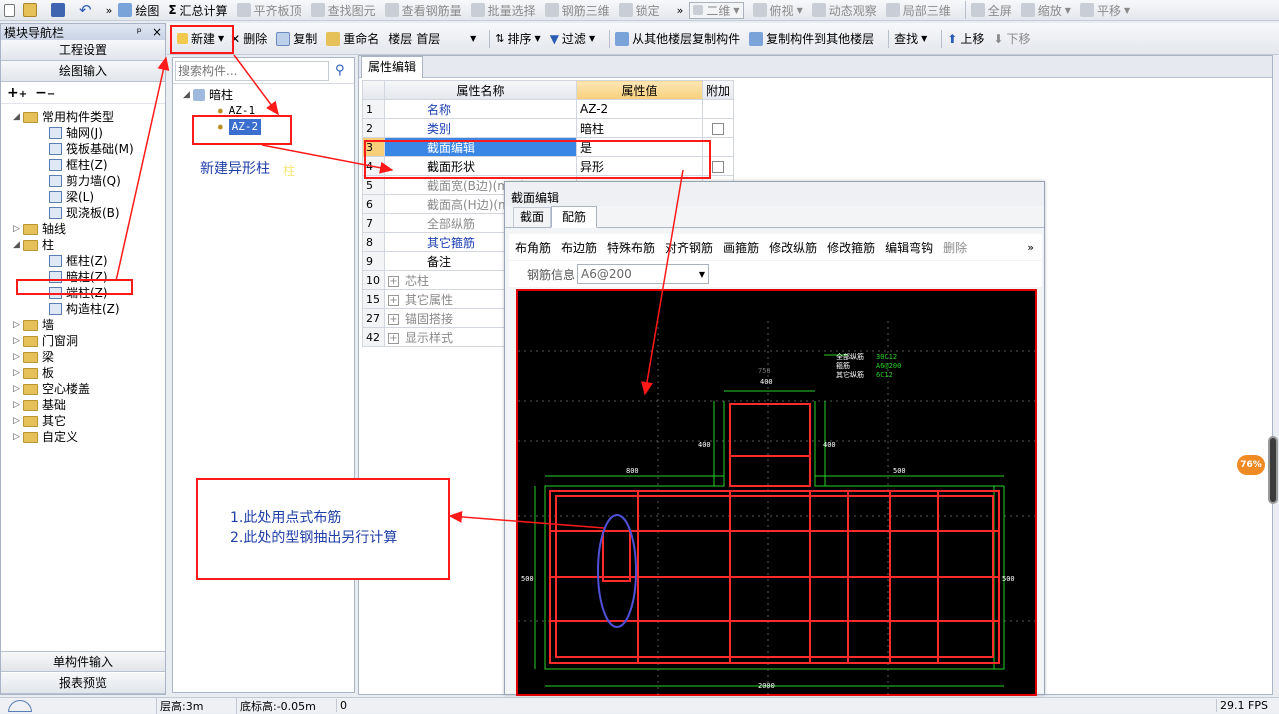  Describe the element at coordinates (197, 10) in the screenshot. I see `summary-calc-button: Σ 汇总计算` at that location.